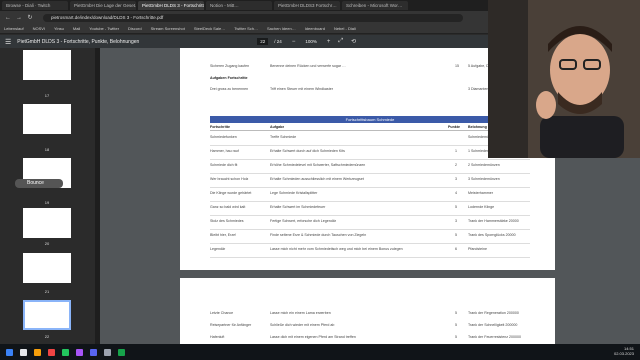  What do you see at coordinates (228, 207) in the screenshot?
I see `cell-task: Ganz so bald wird kalt` at bounding box center [228, 207].